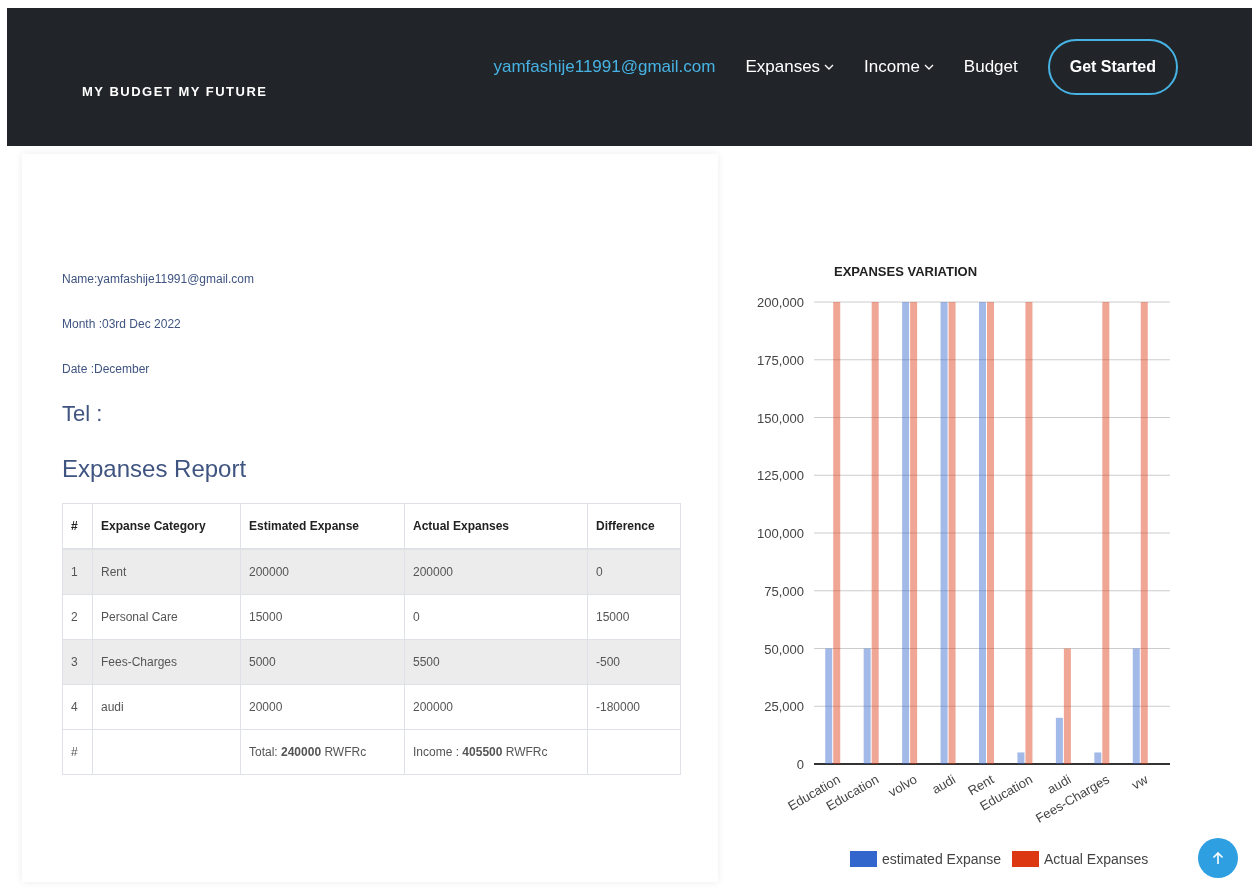 Image resolution: width=1252 pixels, height=892 pixels. What do you see at coordinates (322, 752) in the screenshot?
I see `table-cell: Total: 240000 RWFRc` at bounding box center [322, 752].